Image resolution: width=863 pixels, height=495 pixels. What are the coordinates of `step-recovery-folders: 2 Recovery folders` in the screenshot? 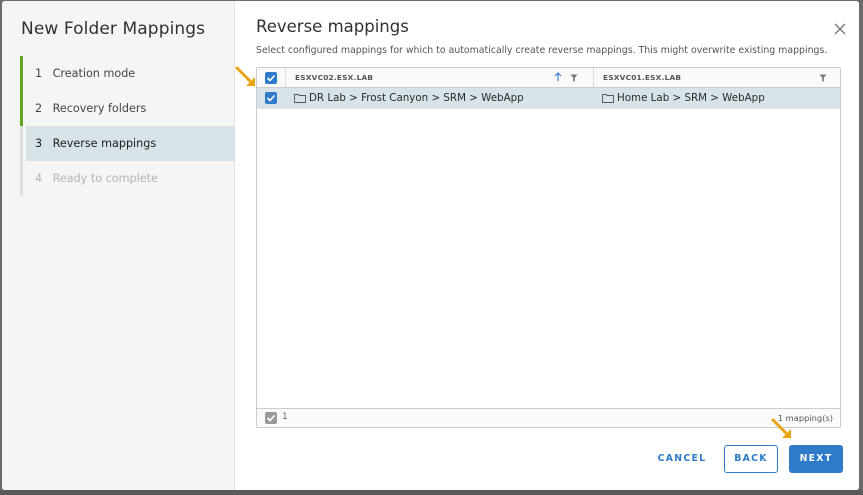 It's located at (127, 108).